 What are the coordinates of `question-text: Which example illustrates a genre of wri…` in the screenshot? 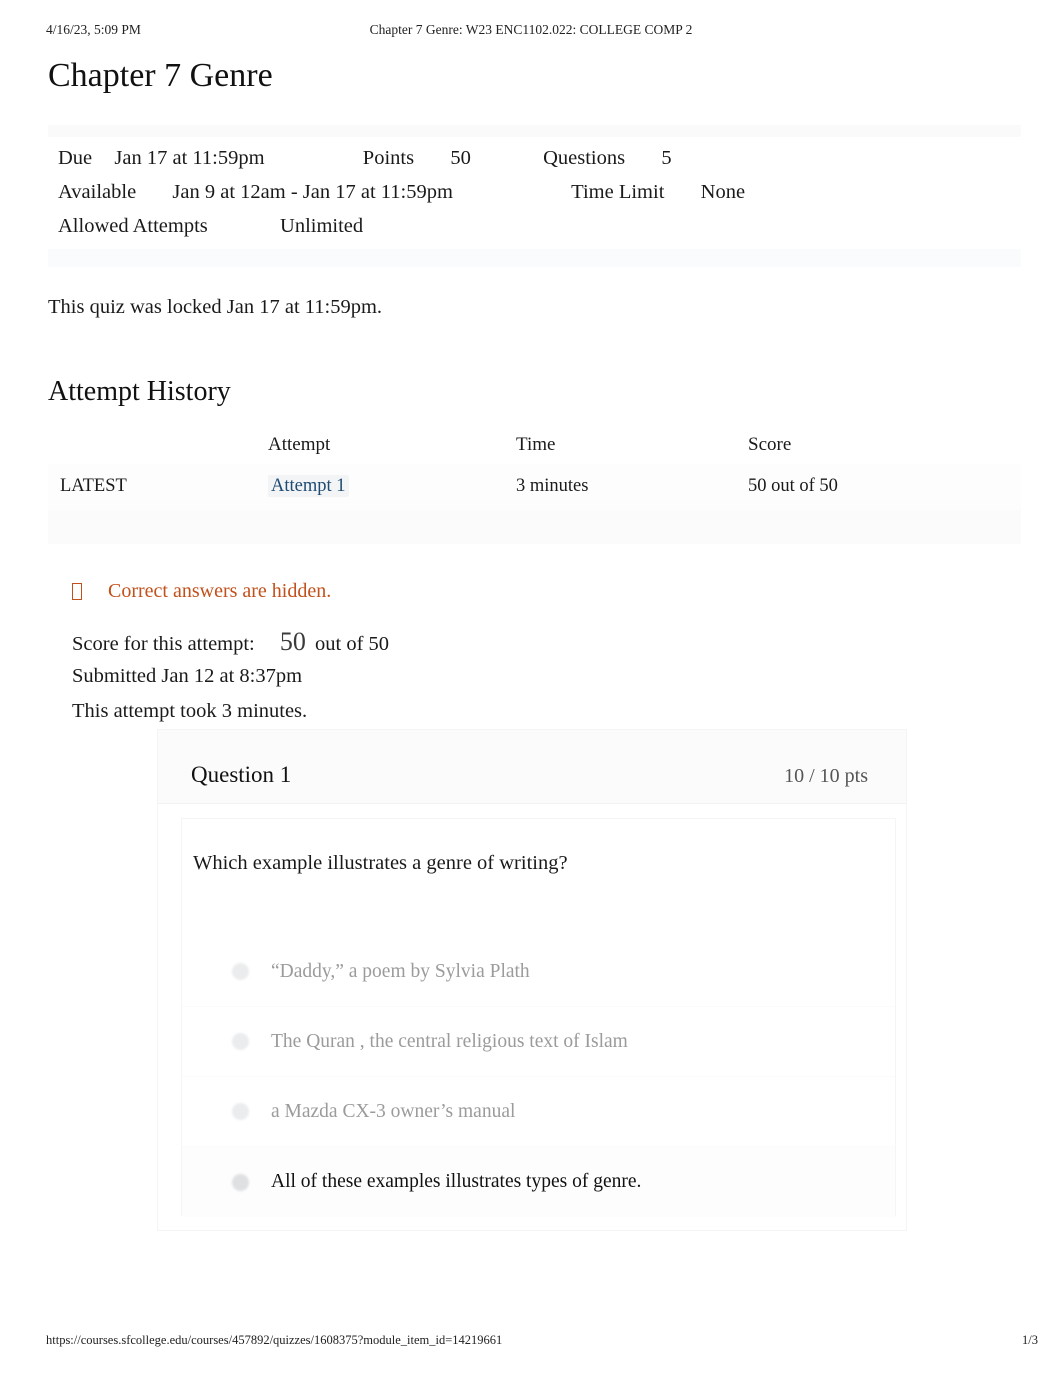 It's located at (380, 863).